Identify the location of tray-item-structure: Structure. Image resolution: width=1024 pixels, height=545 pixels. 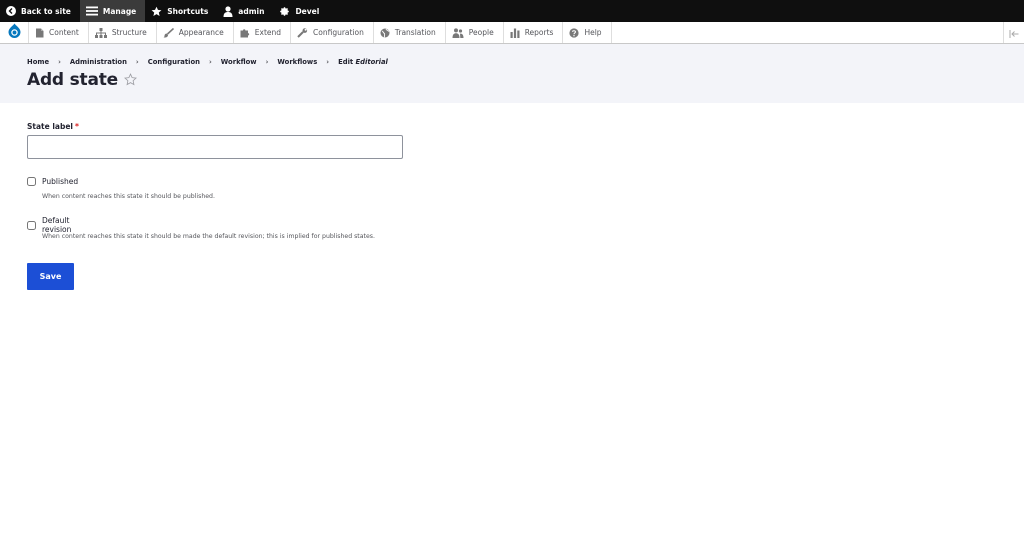
(123, 32).